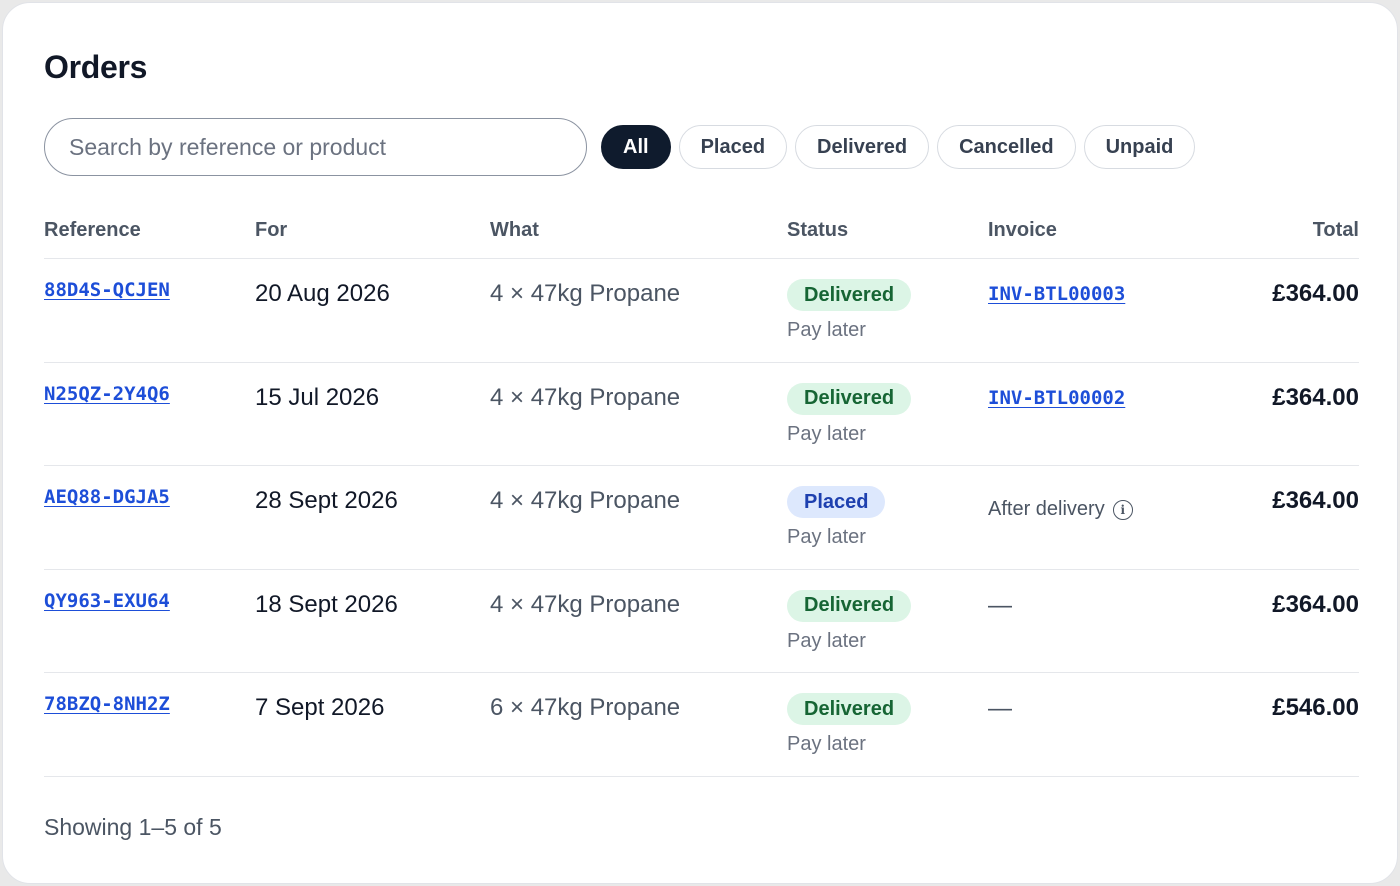  I want to click on filter-placed: Placed, so click(733, 147).